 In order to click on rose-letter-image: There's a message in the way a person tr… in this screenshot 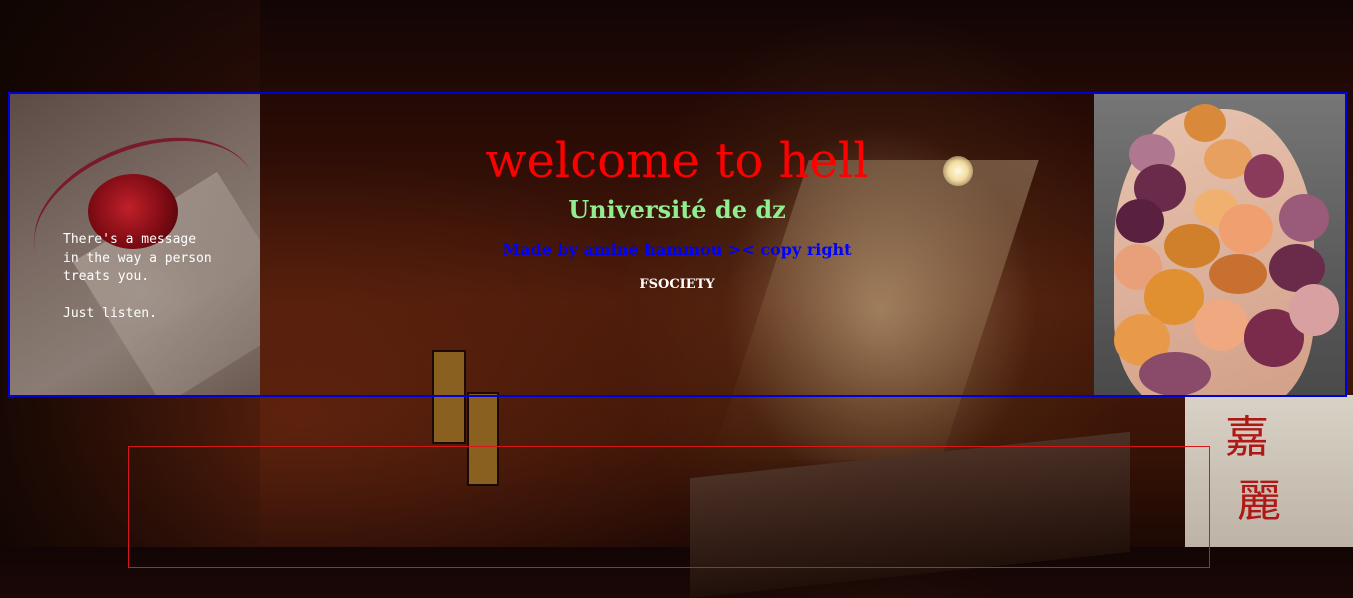, I will do `click(135, 244)`.